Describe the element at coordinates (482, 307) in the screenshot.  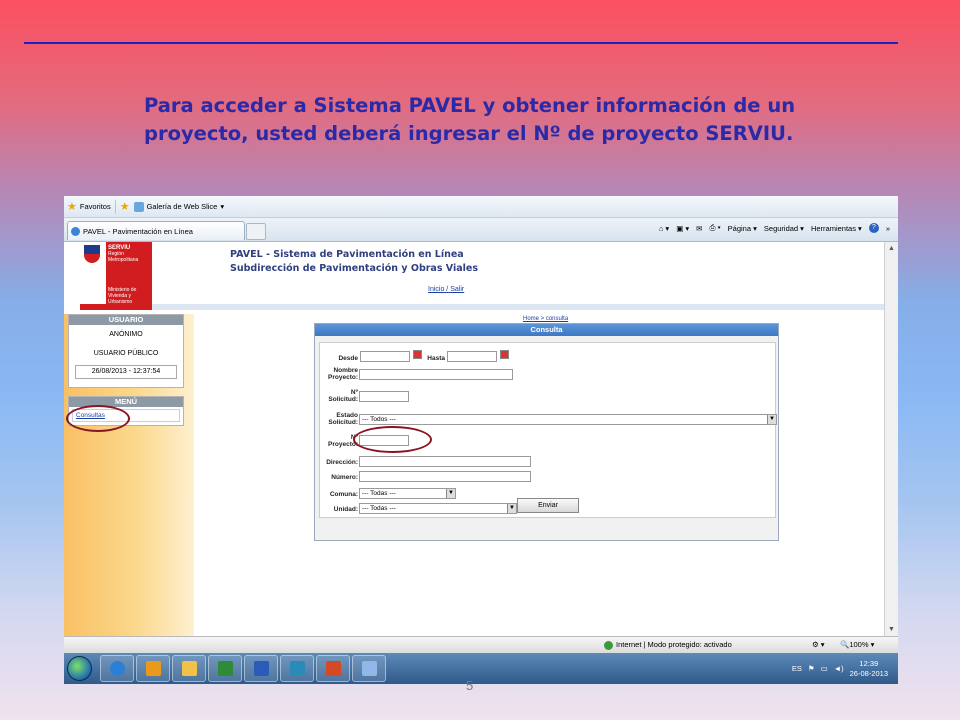
I see `header-band` at that location.